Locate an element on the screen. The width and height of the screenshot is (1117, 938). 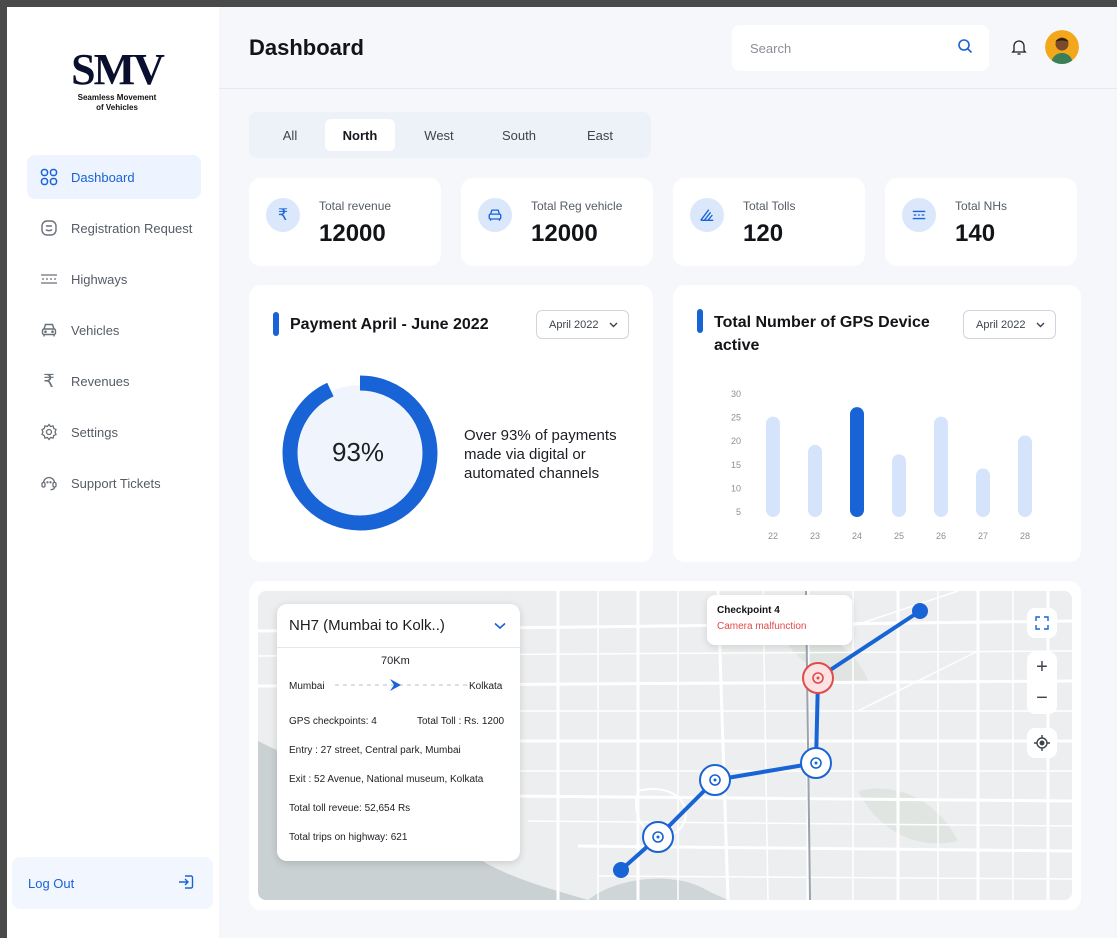
logout-button: Log Out is located at coordinates (112, 883).